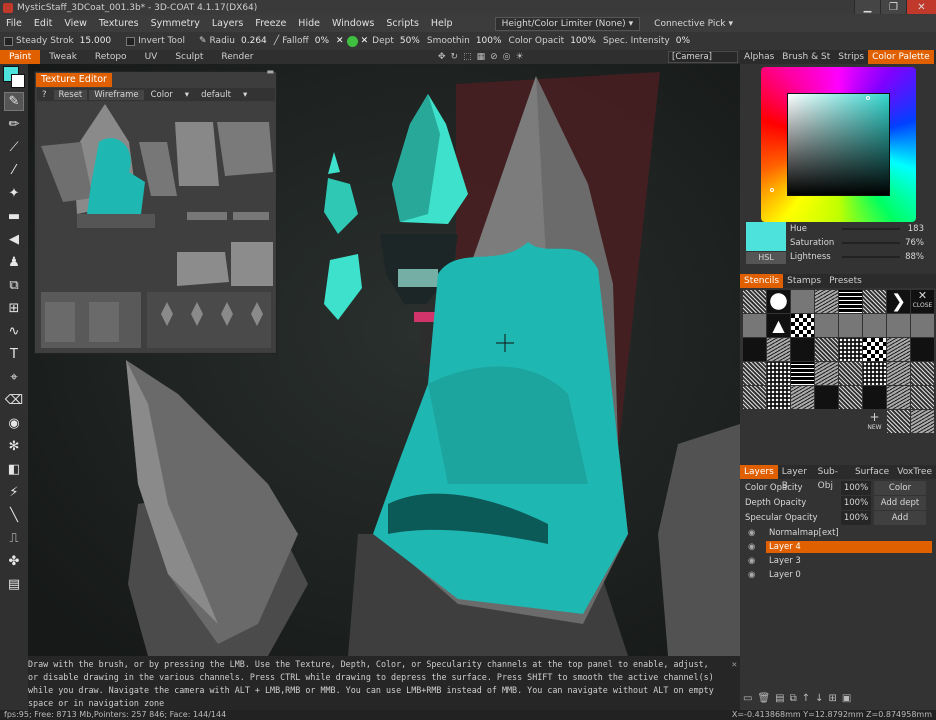 The image size is (936, 720). I want to click on eye-tool-icon: ◉, so click(14, 423).